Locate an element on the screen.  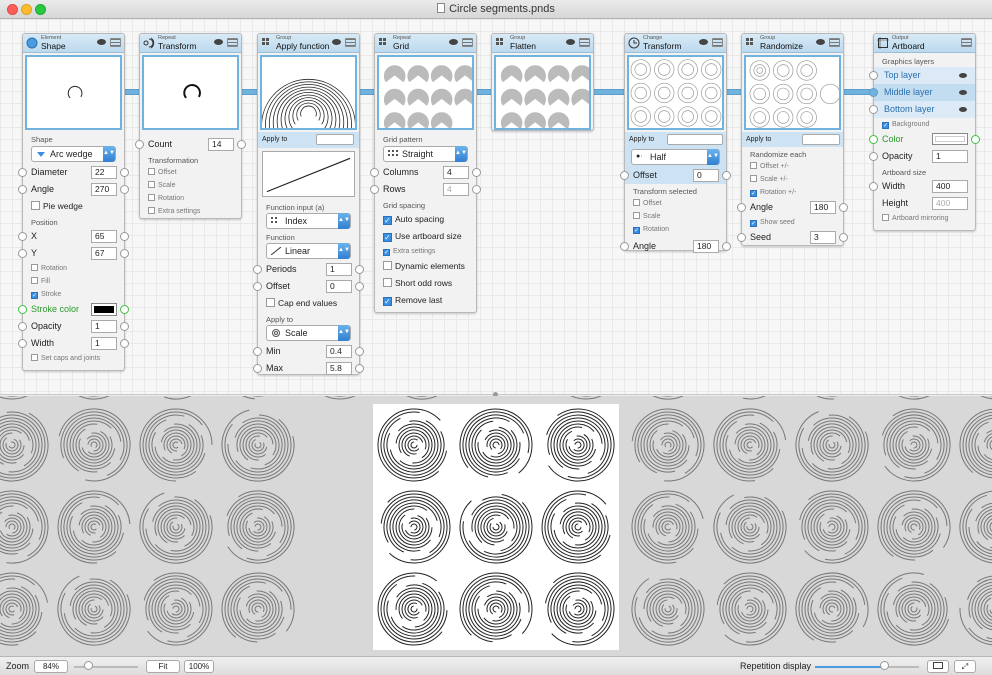
remove-last-checkbox: ✓ is located at coordinates (387, 301).